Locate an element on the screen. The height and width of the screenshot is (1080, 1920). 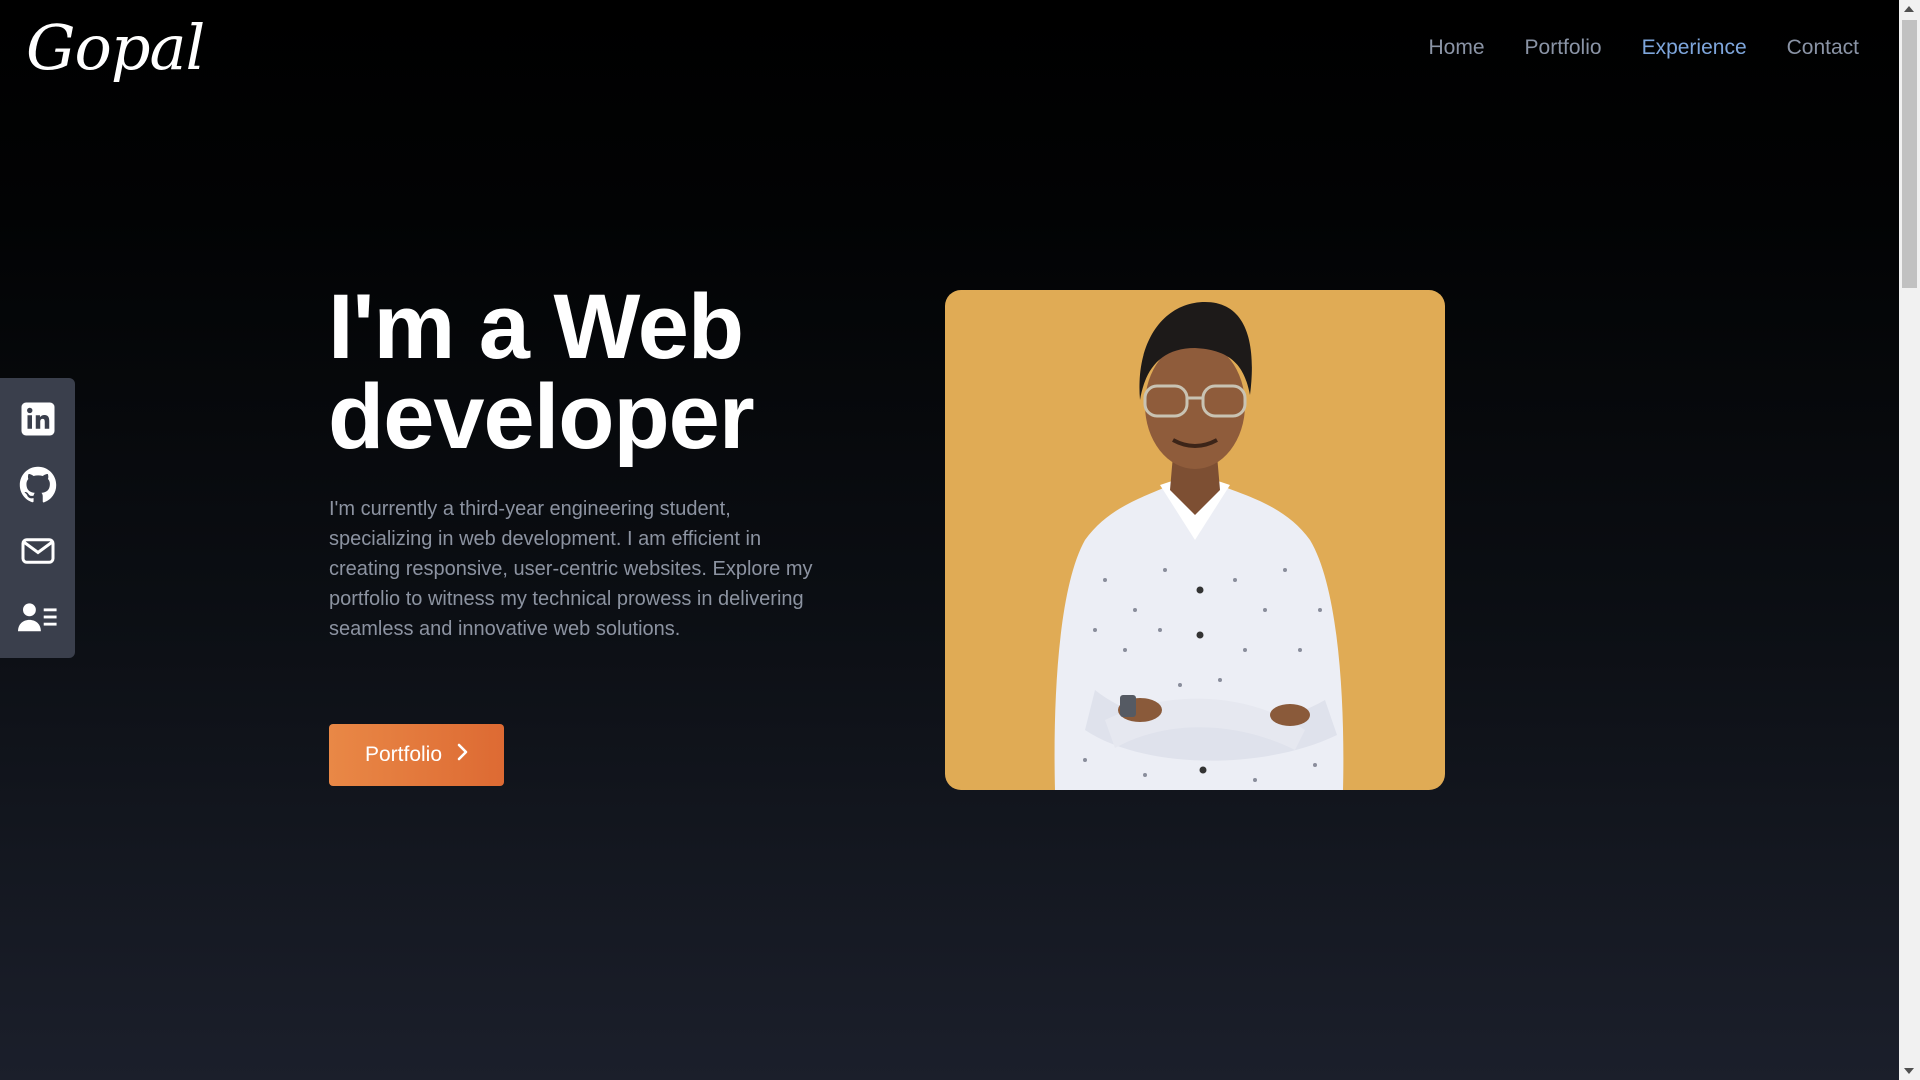
page-scrollbar is located at coordinates (1909, 540).